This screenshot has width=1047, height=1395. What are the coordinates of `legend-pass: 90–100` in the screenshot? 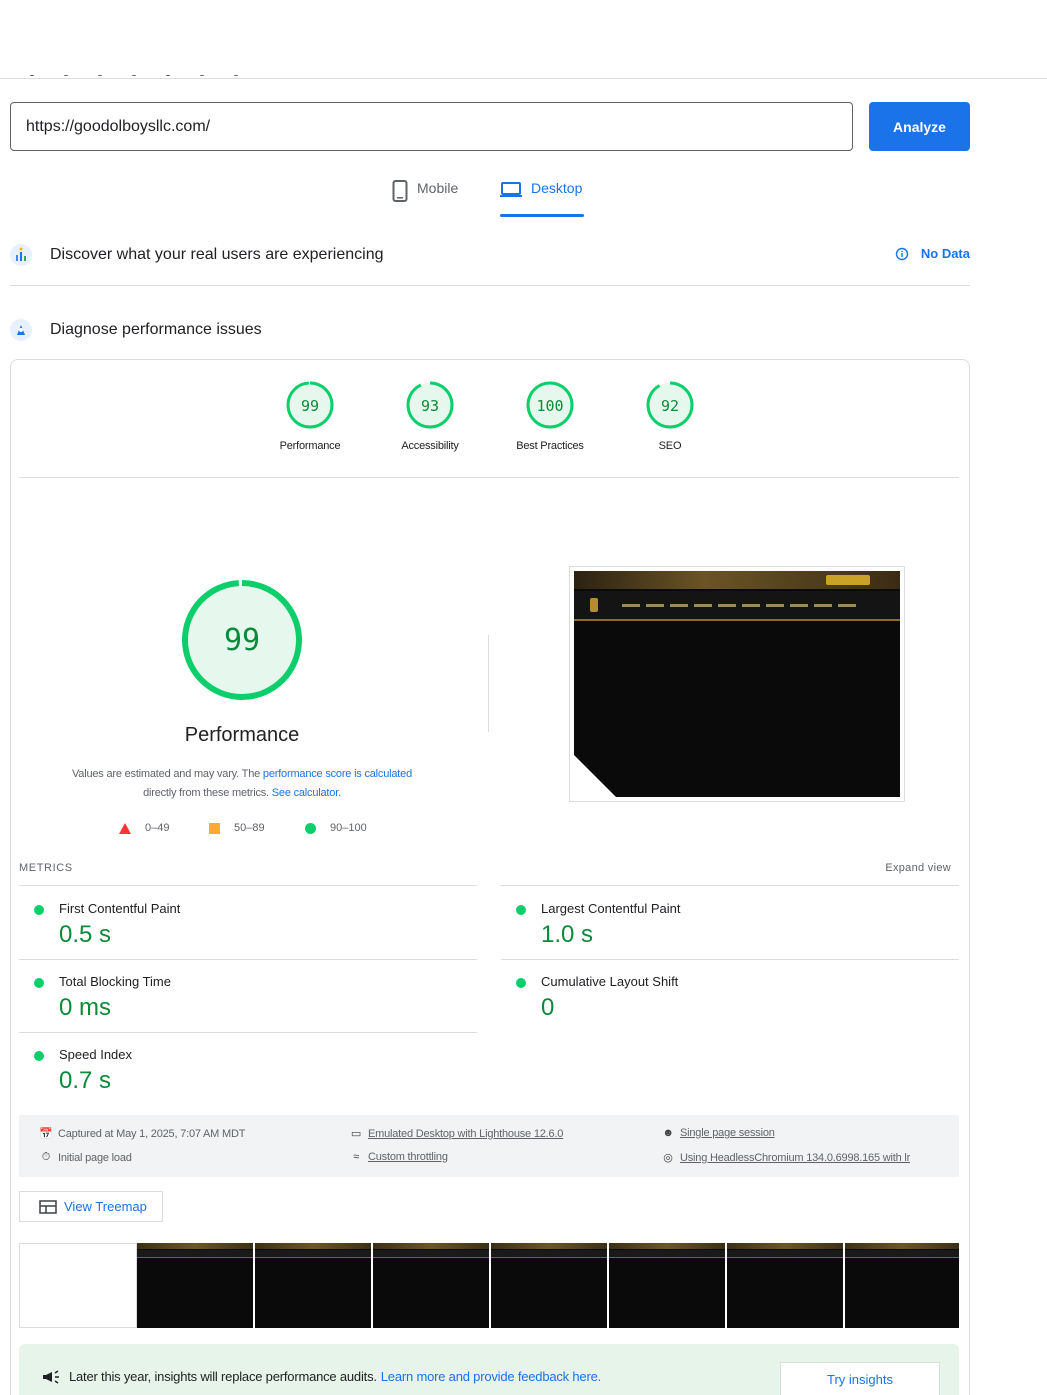 It's located at (336, 828).